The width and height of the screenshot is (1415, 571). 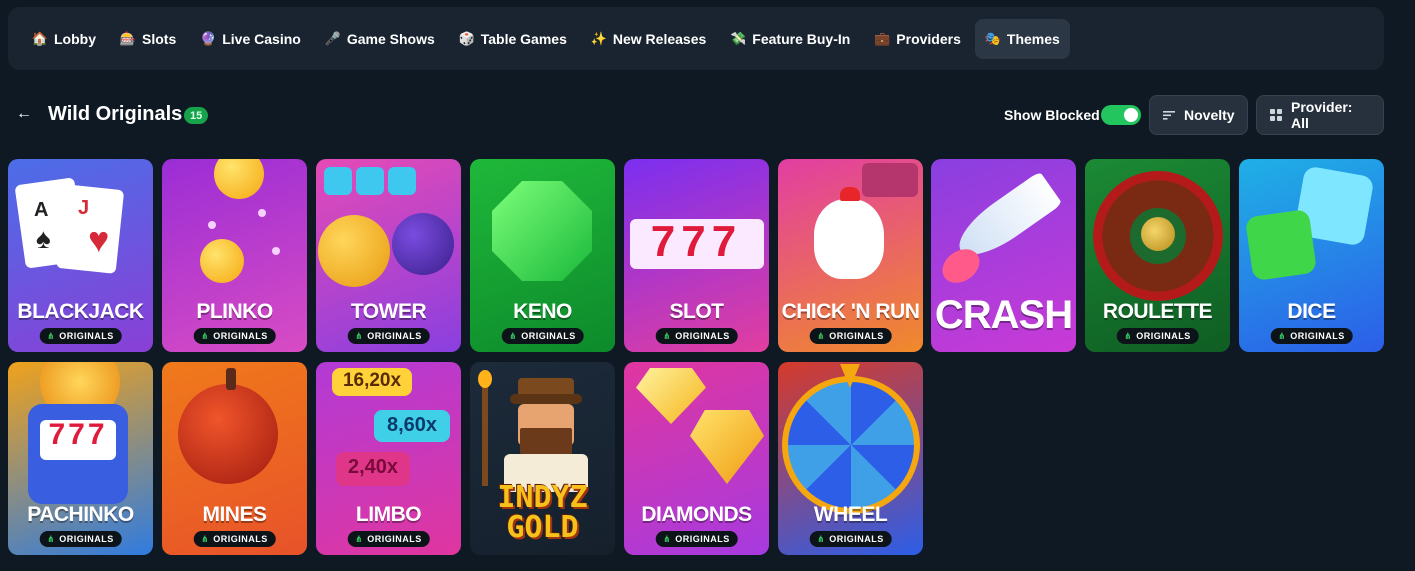 I want to click on game-card-mines: MINES ⋔ ORIGINALS, so click(x=234, y=458).